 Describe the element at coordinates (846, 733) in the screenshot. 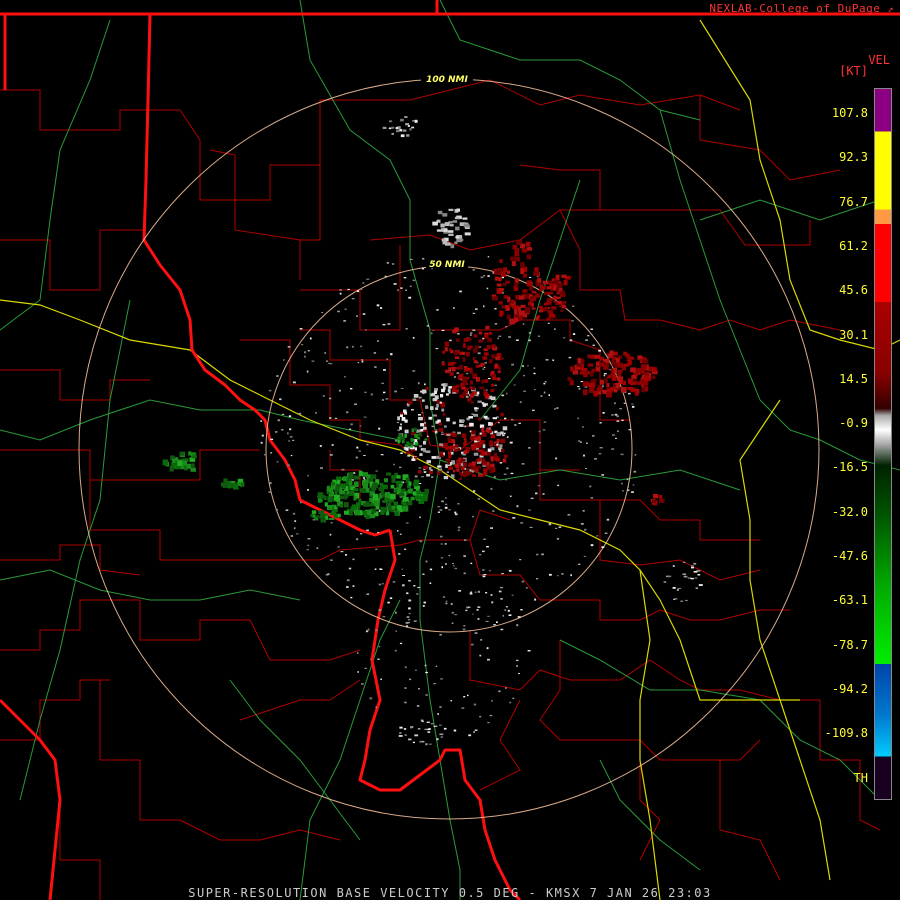

I see `legend-label: -109.8` at that location.